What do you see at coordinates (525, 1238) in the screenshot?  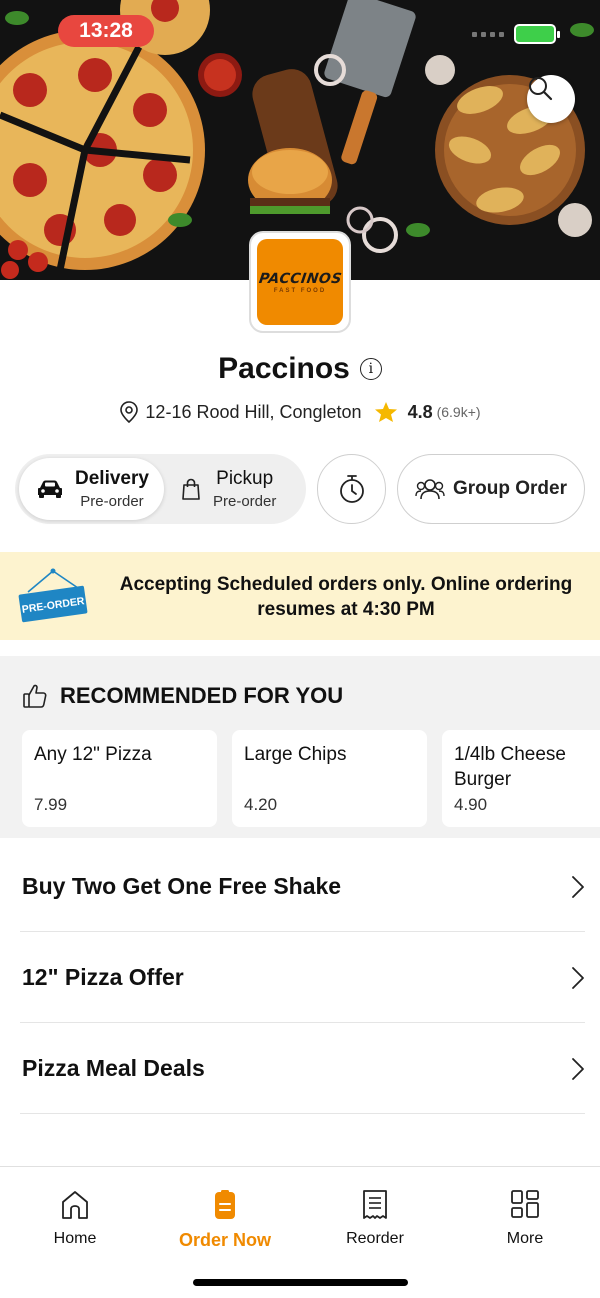 I see `nav-more-label: More` at bounding box center [525, 1238].